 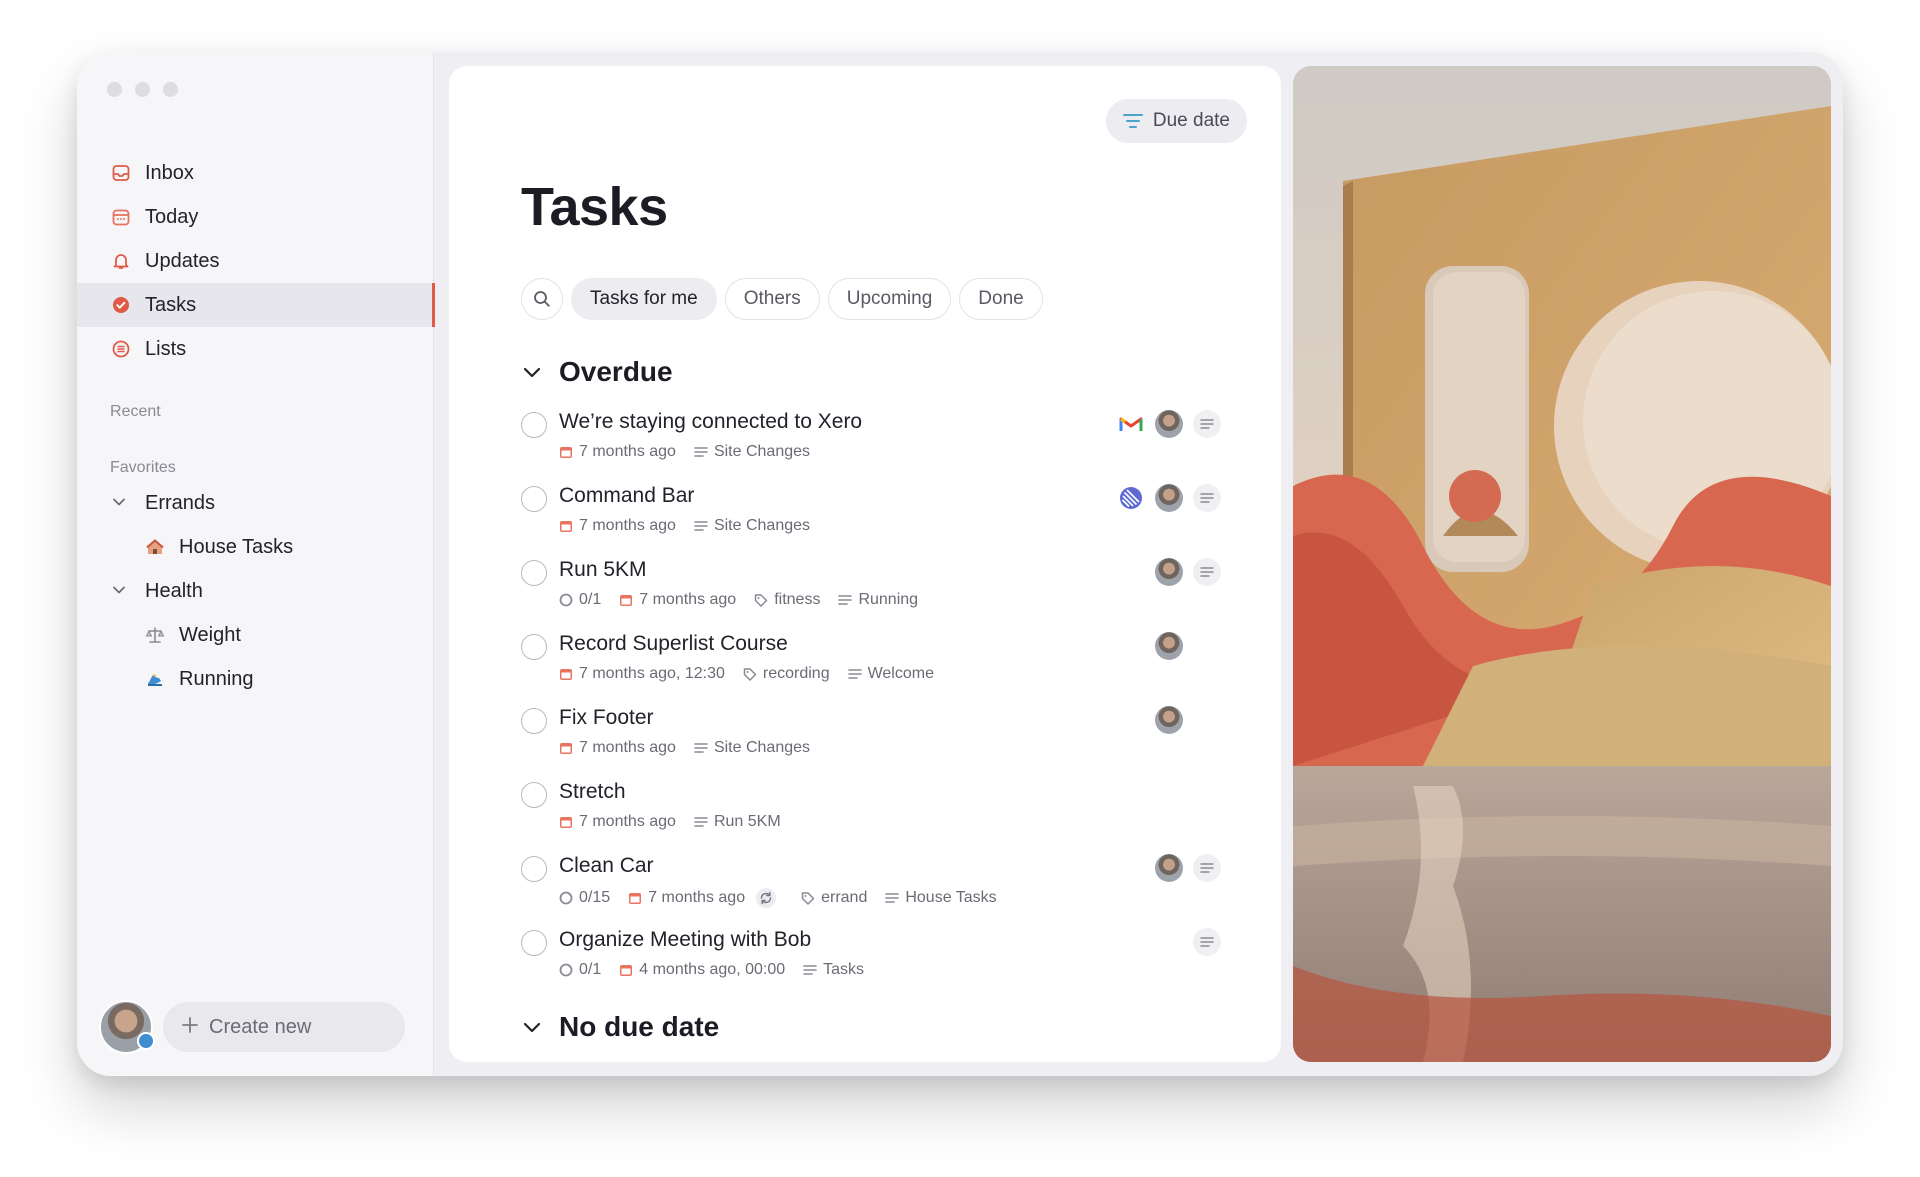 I want to click on favorite-item-label: House Tasks, so click(x=236, y=546).